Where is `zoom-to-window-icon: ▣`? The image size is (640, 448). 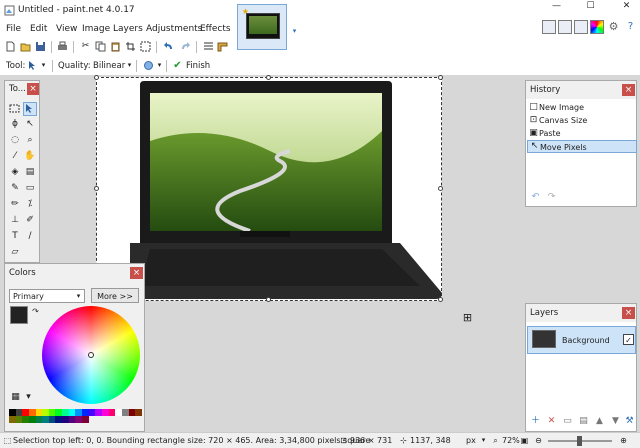 zoom-to-window-icon: ▣ is located at coordinates (524, 440).